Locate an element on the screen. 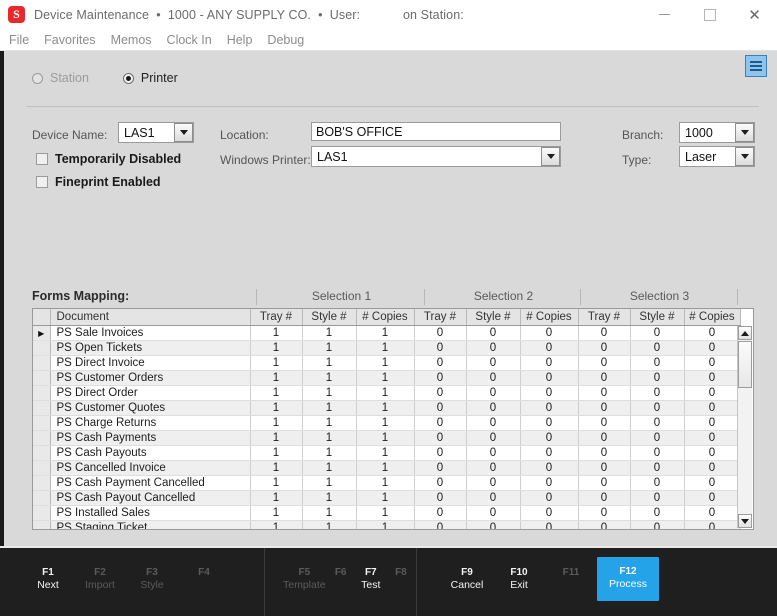  function-key-f9: F9 Cancel is located at coordinates (467, 579).